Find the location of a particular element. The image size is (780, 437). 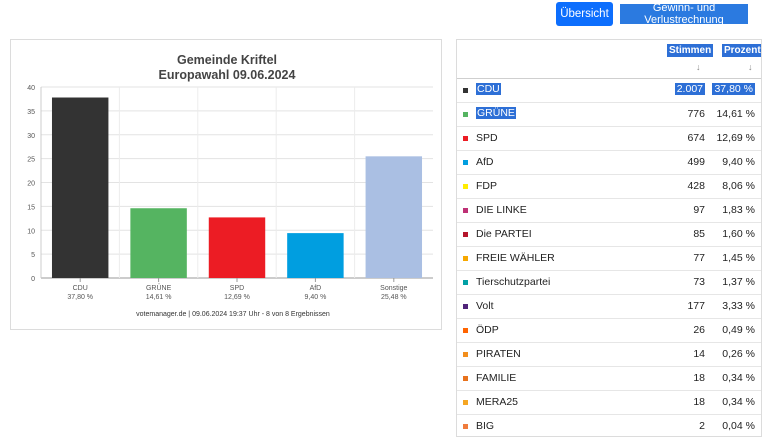

party-votes: 26 is located at coordinates (699, 330).